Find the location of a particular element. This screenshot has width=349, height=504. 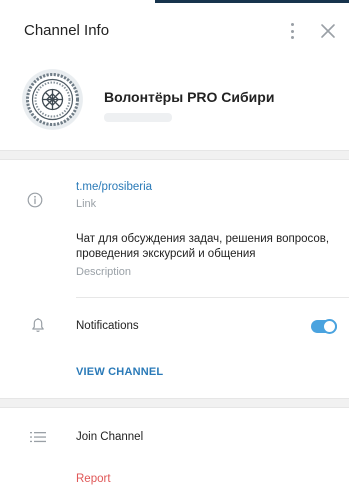

report-button: Report is located at coordinates (93, 479).